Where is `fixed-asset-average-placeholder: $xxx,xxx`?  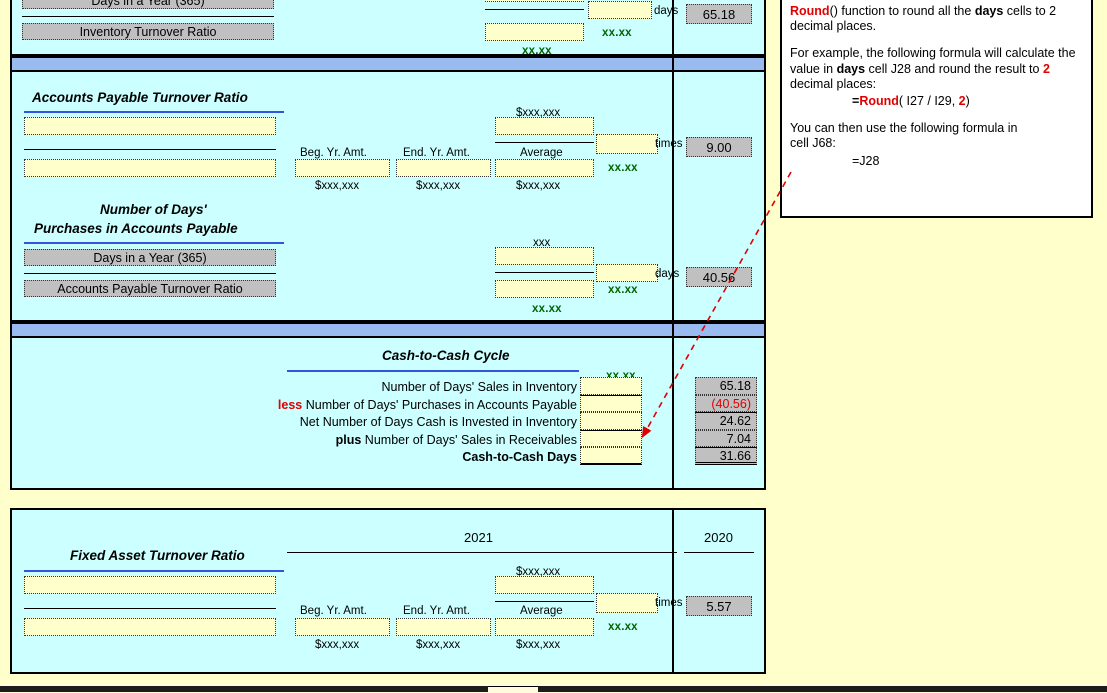
fixed-asset-average-placeholder: $xxx,xxx is located at coordinates (538, 645).